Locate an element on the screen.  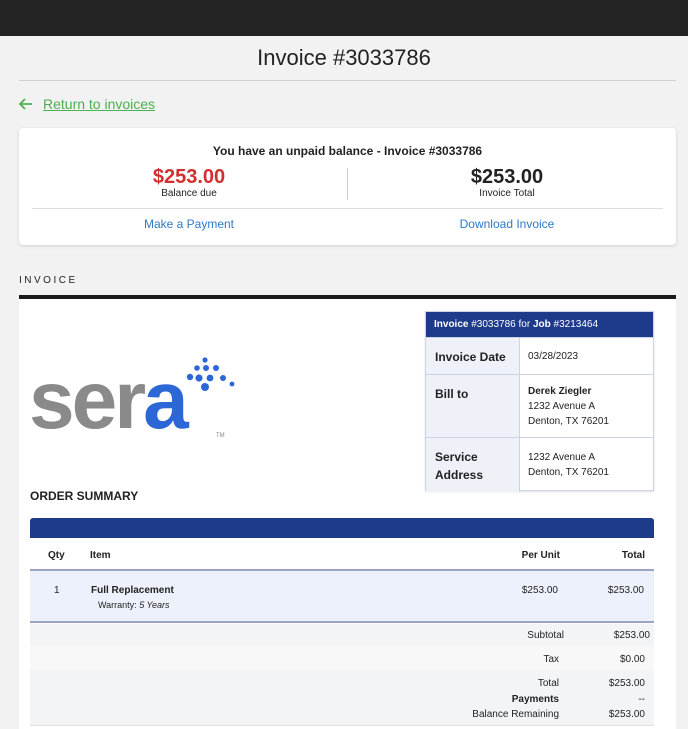
subtotal-label: Subtotal is located at coordinates (545, 635).